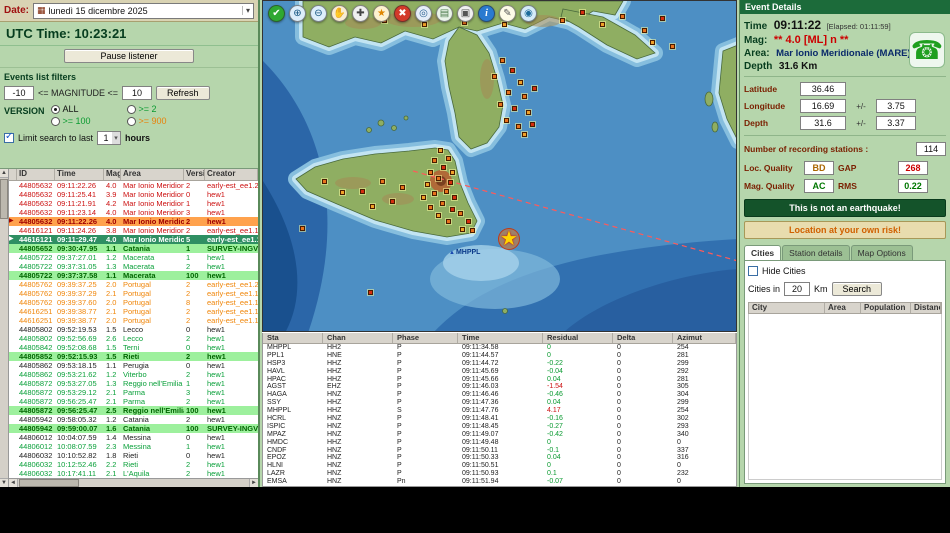 Image resolution: width=950 pixels, height=533 pixels. I want to click on phase-table-row: EPOZ HNZ P 09:11:50.33 0.04 0 316, so click(499, 458).